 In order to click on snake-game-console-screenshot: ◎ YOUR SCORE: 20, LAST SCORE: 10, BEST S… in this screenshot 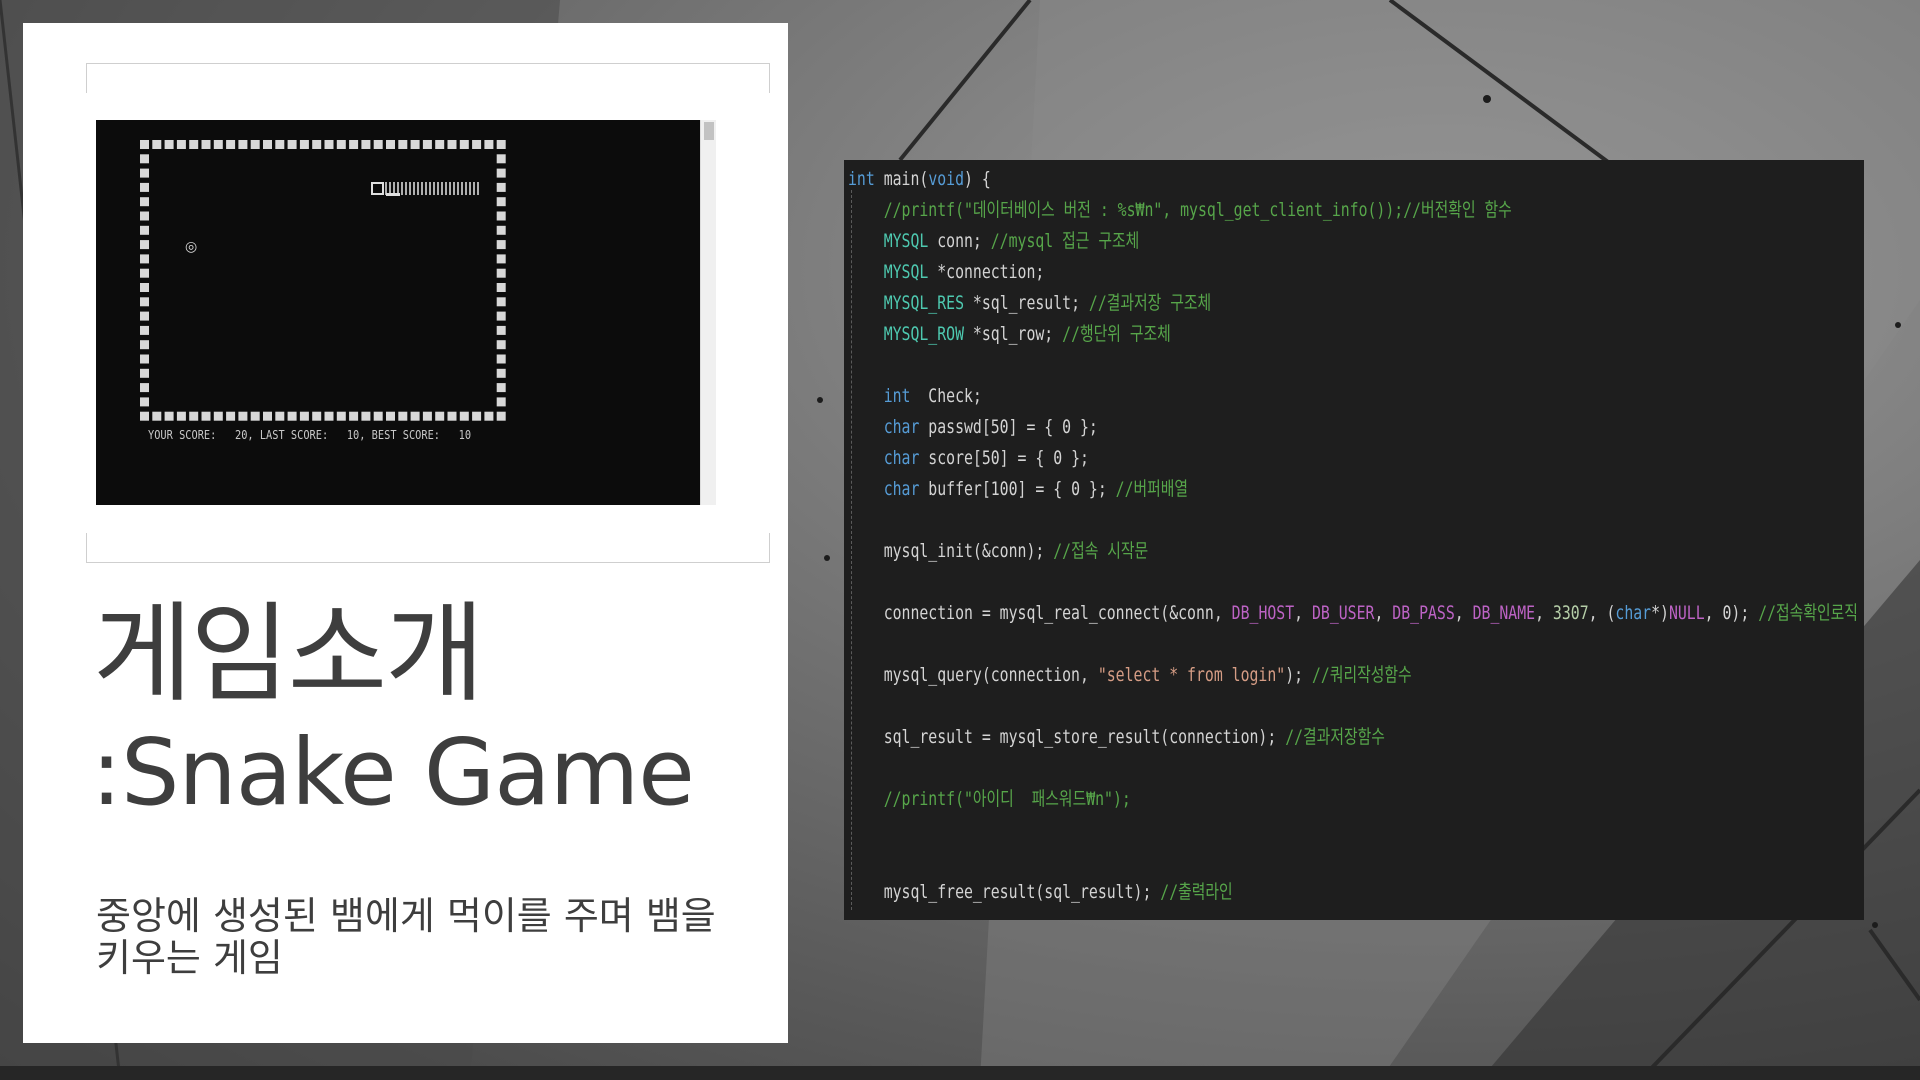, I will do `click(406, 312)`.